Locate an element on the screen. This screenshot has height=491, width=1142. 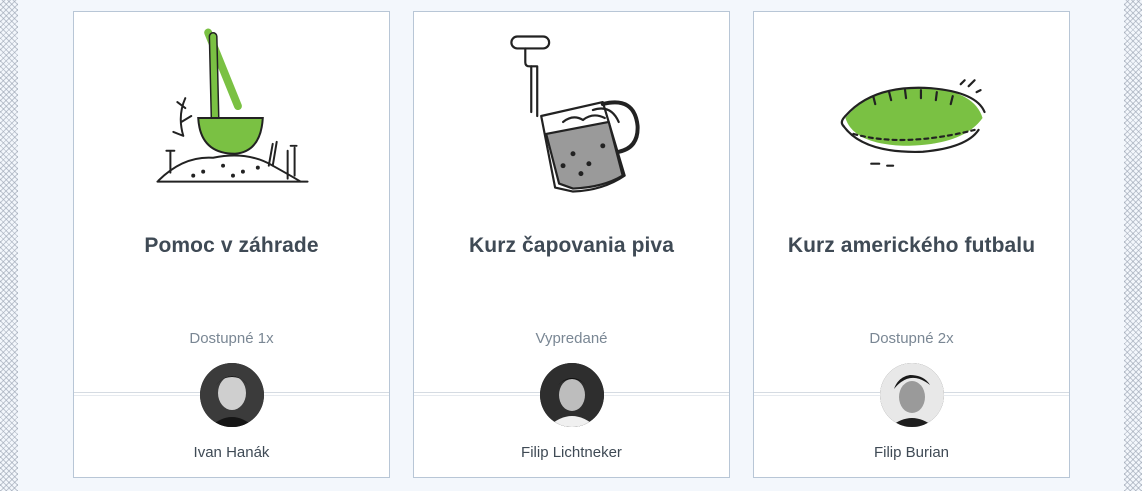
garden-shovel-icon is located at coordinates (232, 105).